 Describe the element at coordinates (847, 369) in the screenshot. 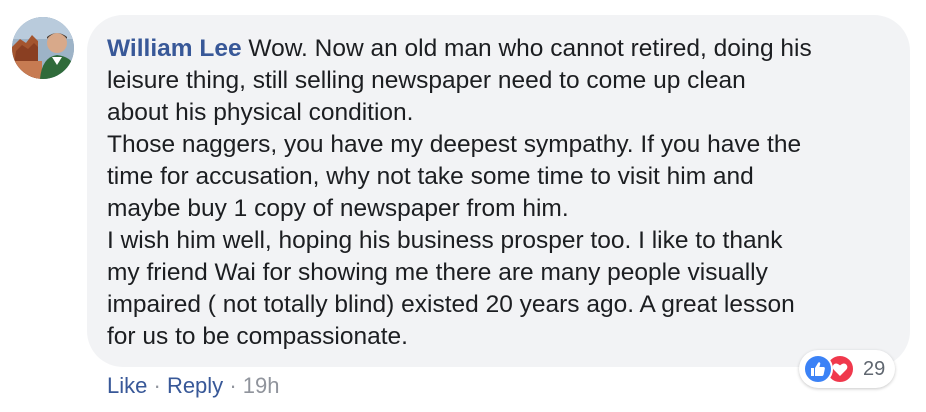

I see `reactions-summary: 29` at that location.